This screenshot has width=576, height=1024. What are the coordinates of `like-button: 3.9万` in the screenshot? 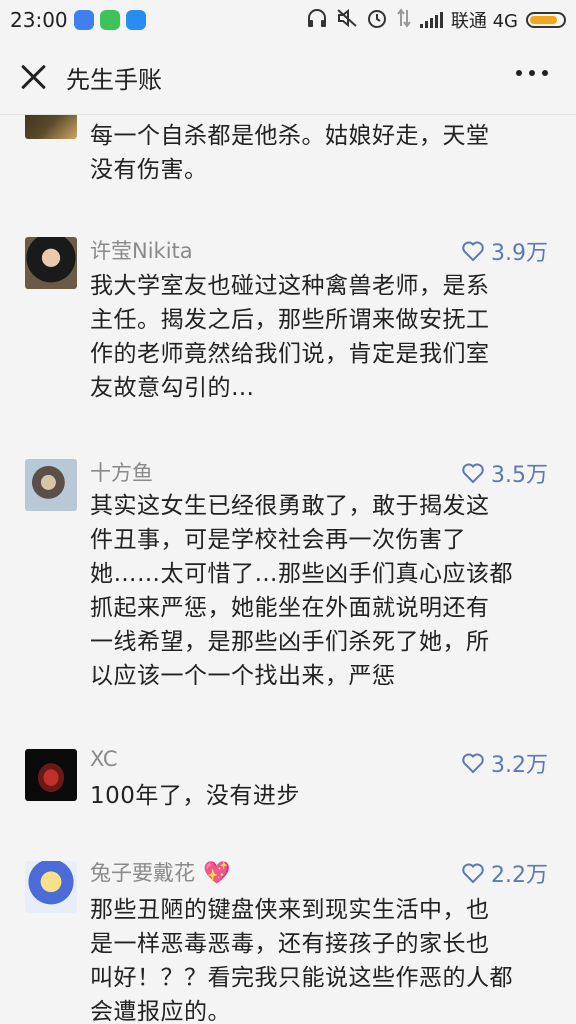 It's located at (504, 251).